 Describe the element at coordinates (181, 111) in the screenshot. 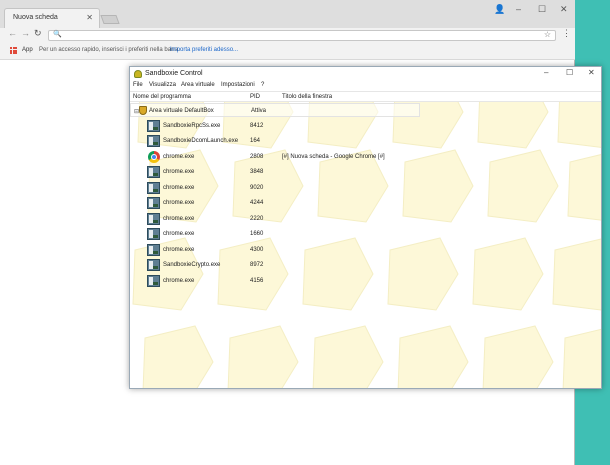

I see `sandbox-name: Area virtuale DefaultBox` at that location.